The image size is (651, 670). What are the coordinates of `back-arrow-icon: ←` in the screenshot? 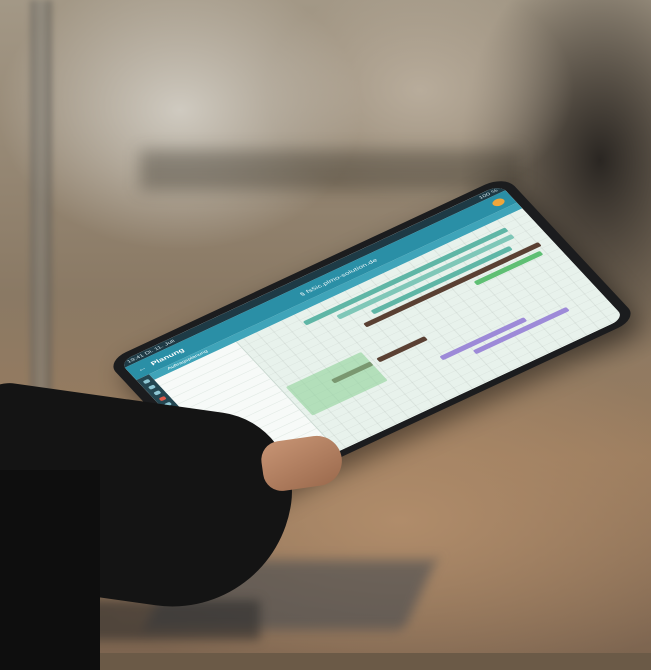 It's located at (142, 368).